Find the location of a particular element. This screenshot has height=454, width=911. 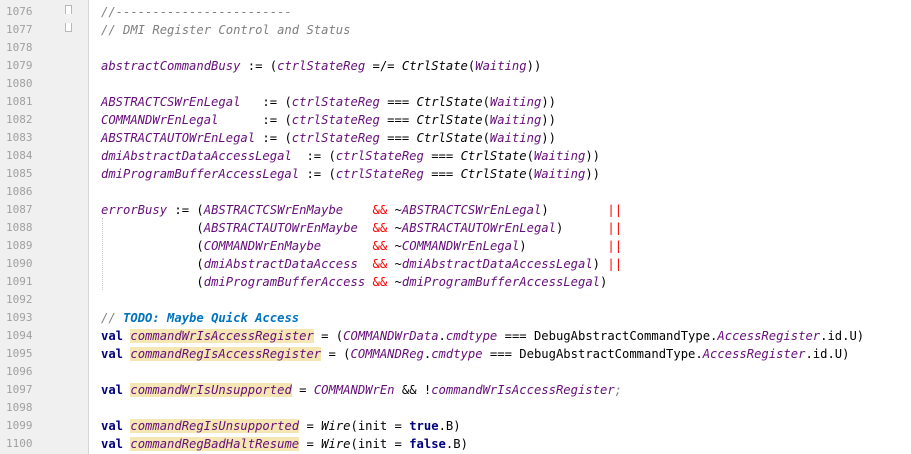

line-number: 1083 is located at coordinates (19, 137).